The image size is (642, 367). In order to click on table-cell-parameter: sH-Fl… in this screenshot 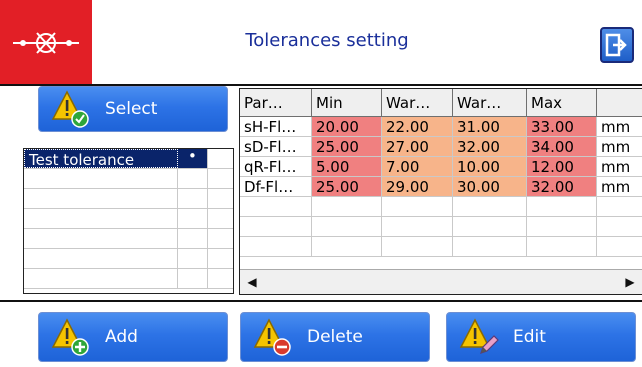, I will do `click(276, 127)`.